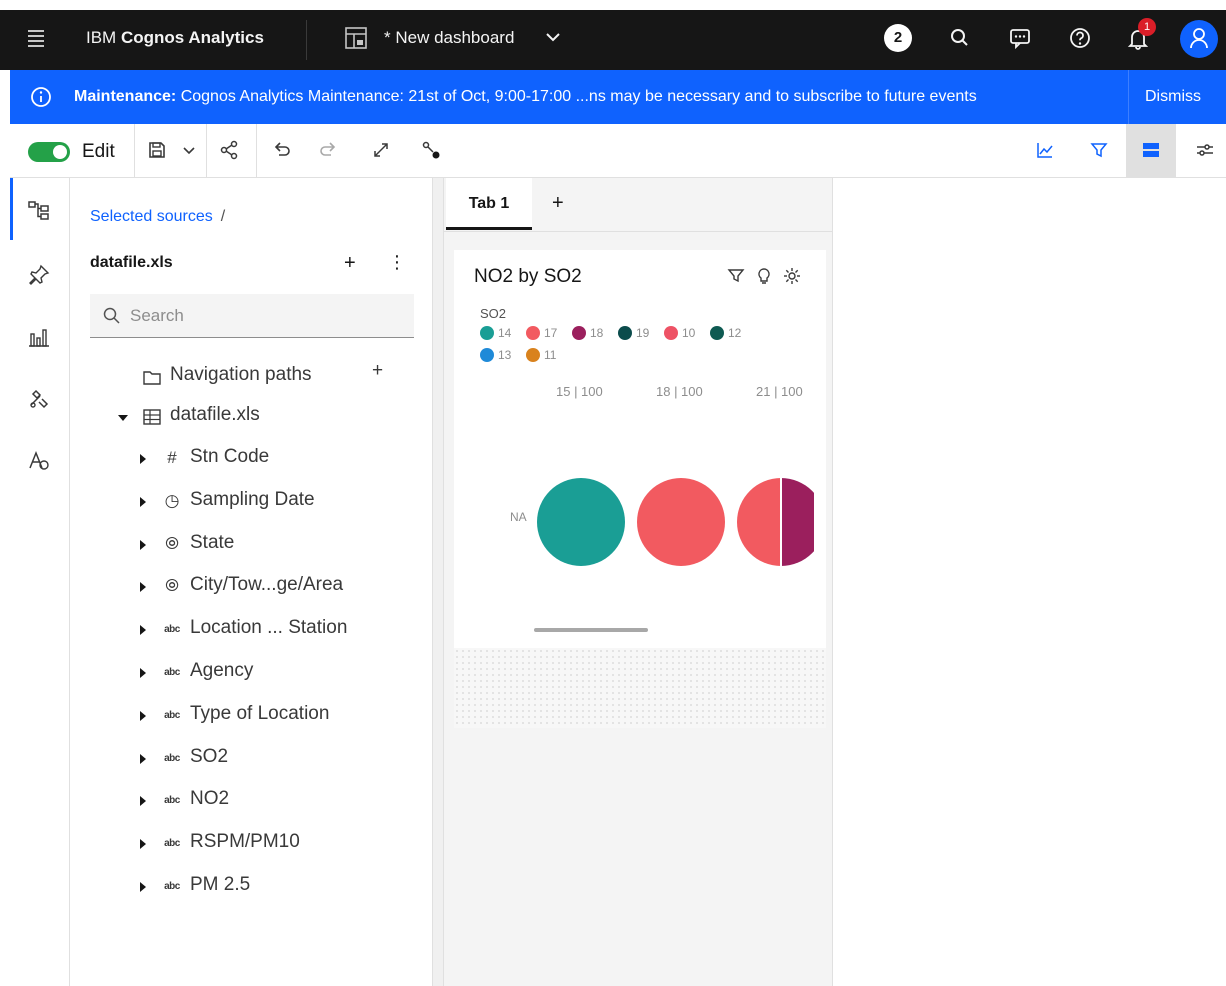 The image size is (1226, 986). I want to click on app-brand: IBM Cognos Analytics, so click(175, 38).